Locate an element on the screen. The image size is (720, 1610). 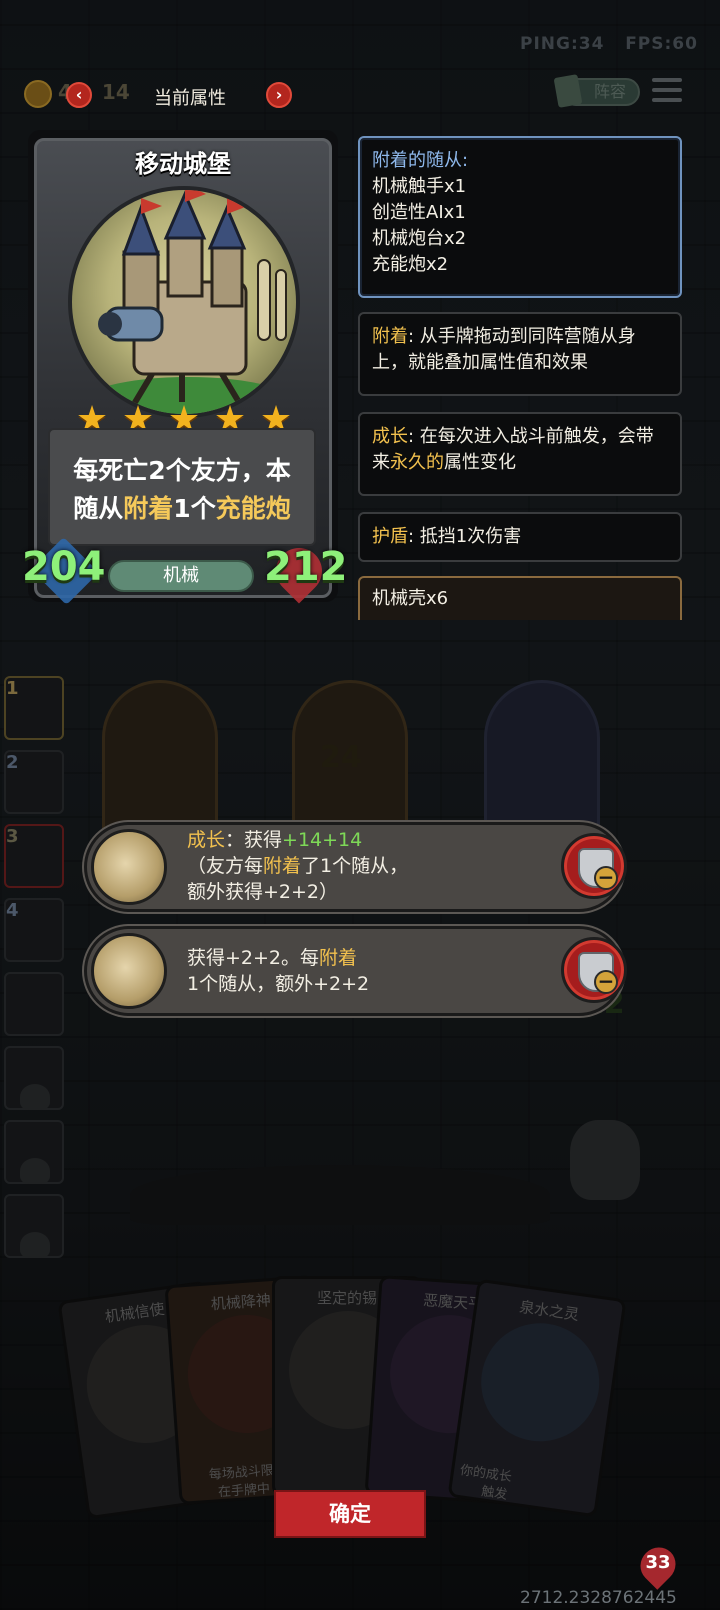
ping-text: PING:34 is located at coordinates (562, 44).